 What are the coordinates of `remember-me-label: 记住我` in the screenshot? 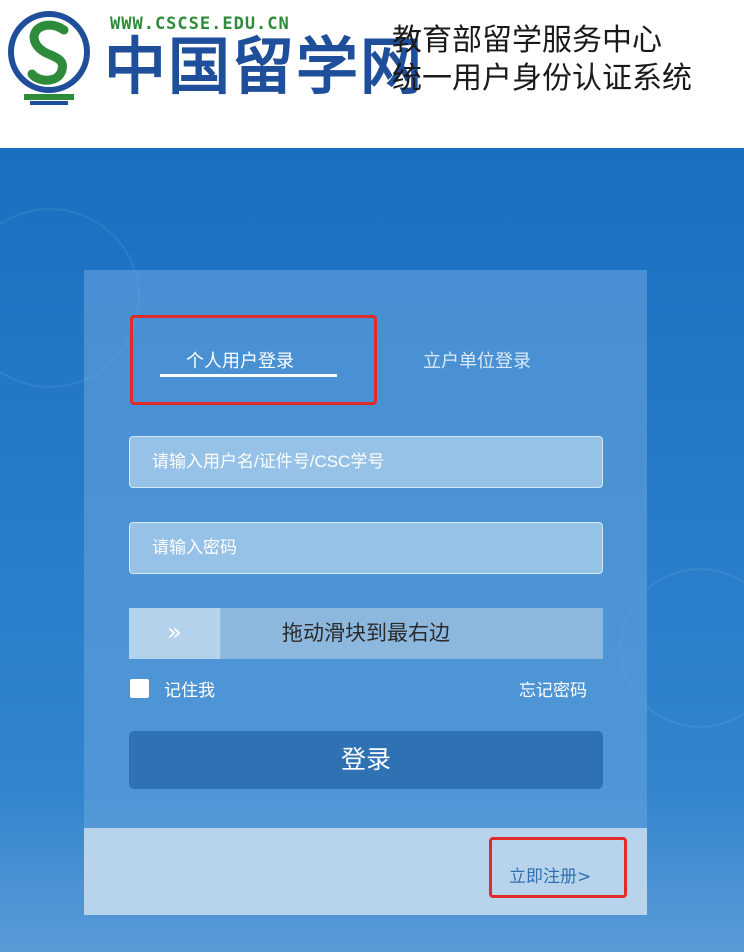 It's located at (189, 691).